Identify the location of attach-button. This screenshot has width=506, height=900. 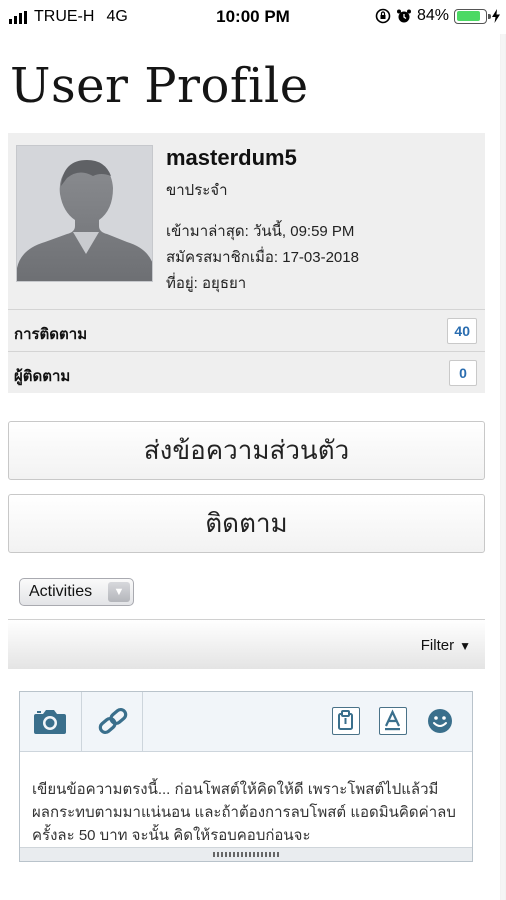
(346, 721).